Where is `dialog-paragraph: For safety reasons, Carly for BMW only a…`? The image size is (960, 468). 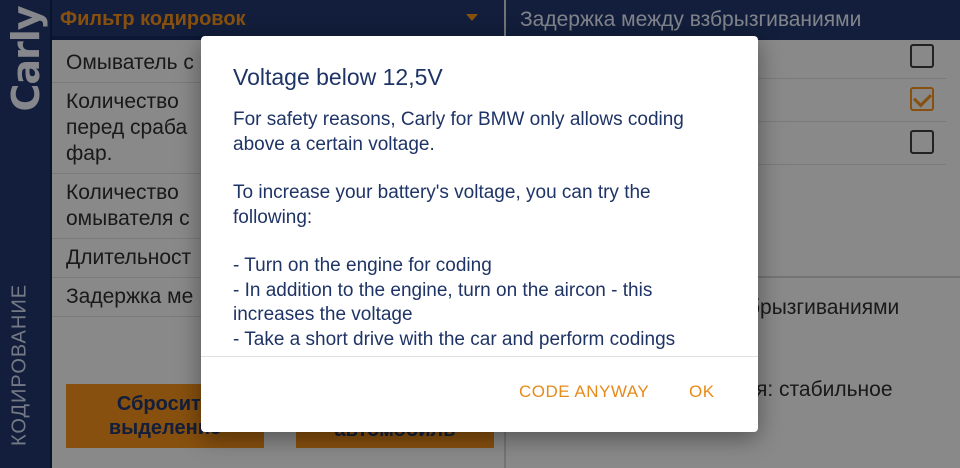
dialog-paragraph: For safety reasons, Carly for BMW only a… is located at coordinates (458, 132).